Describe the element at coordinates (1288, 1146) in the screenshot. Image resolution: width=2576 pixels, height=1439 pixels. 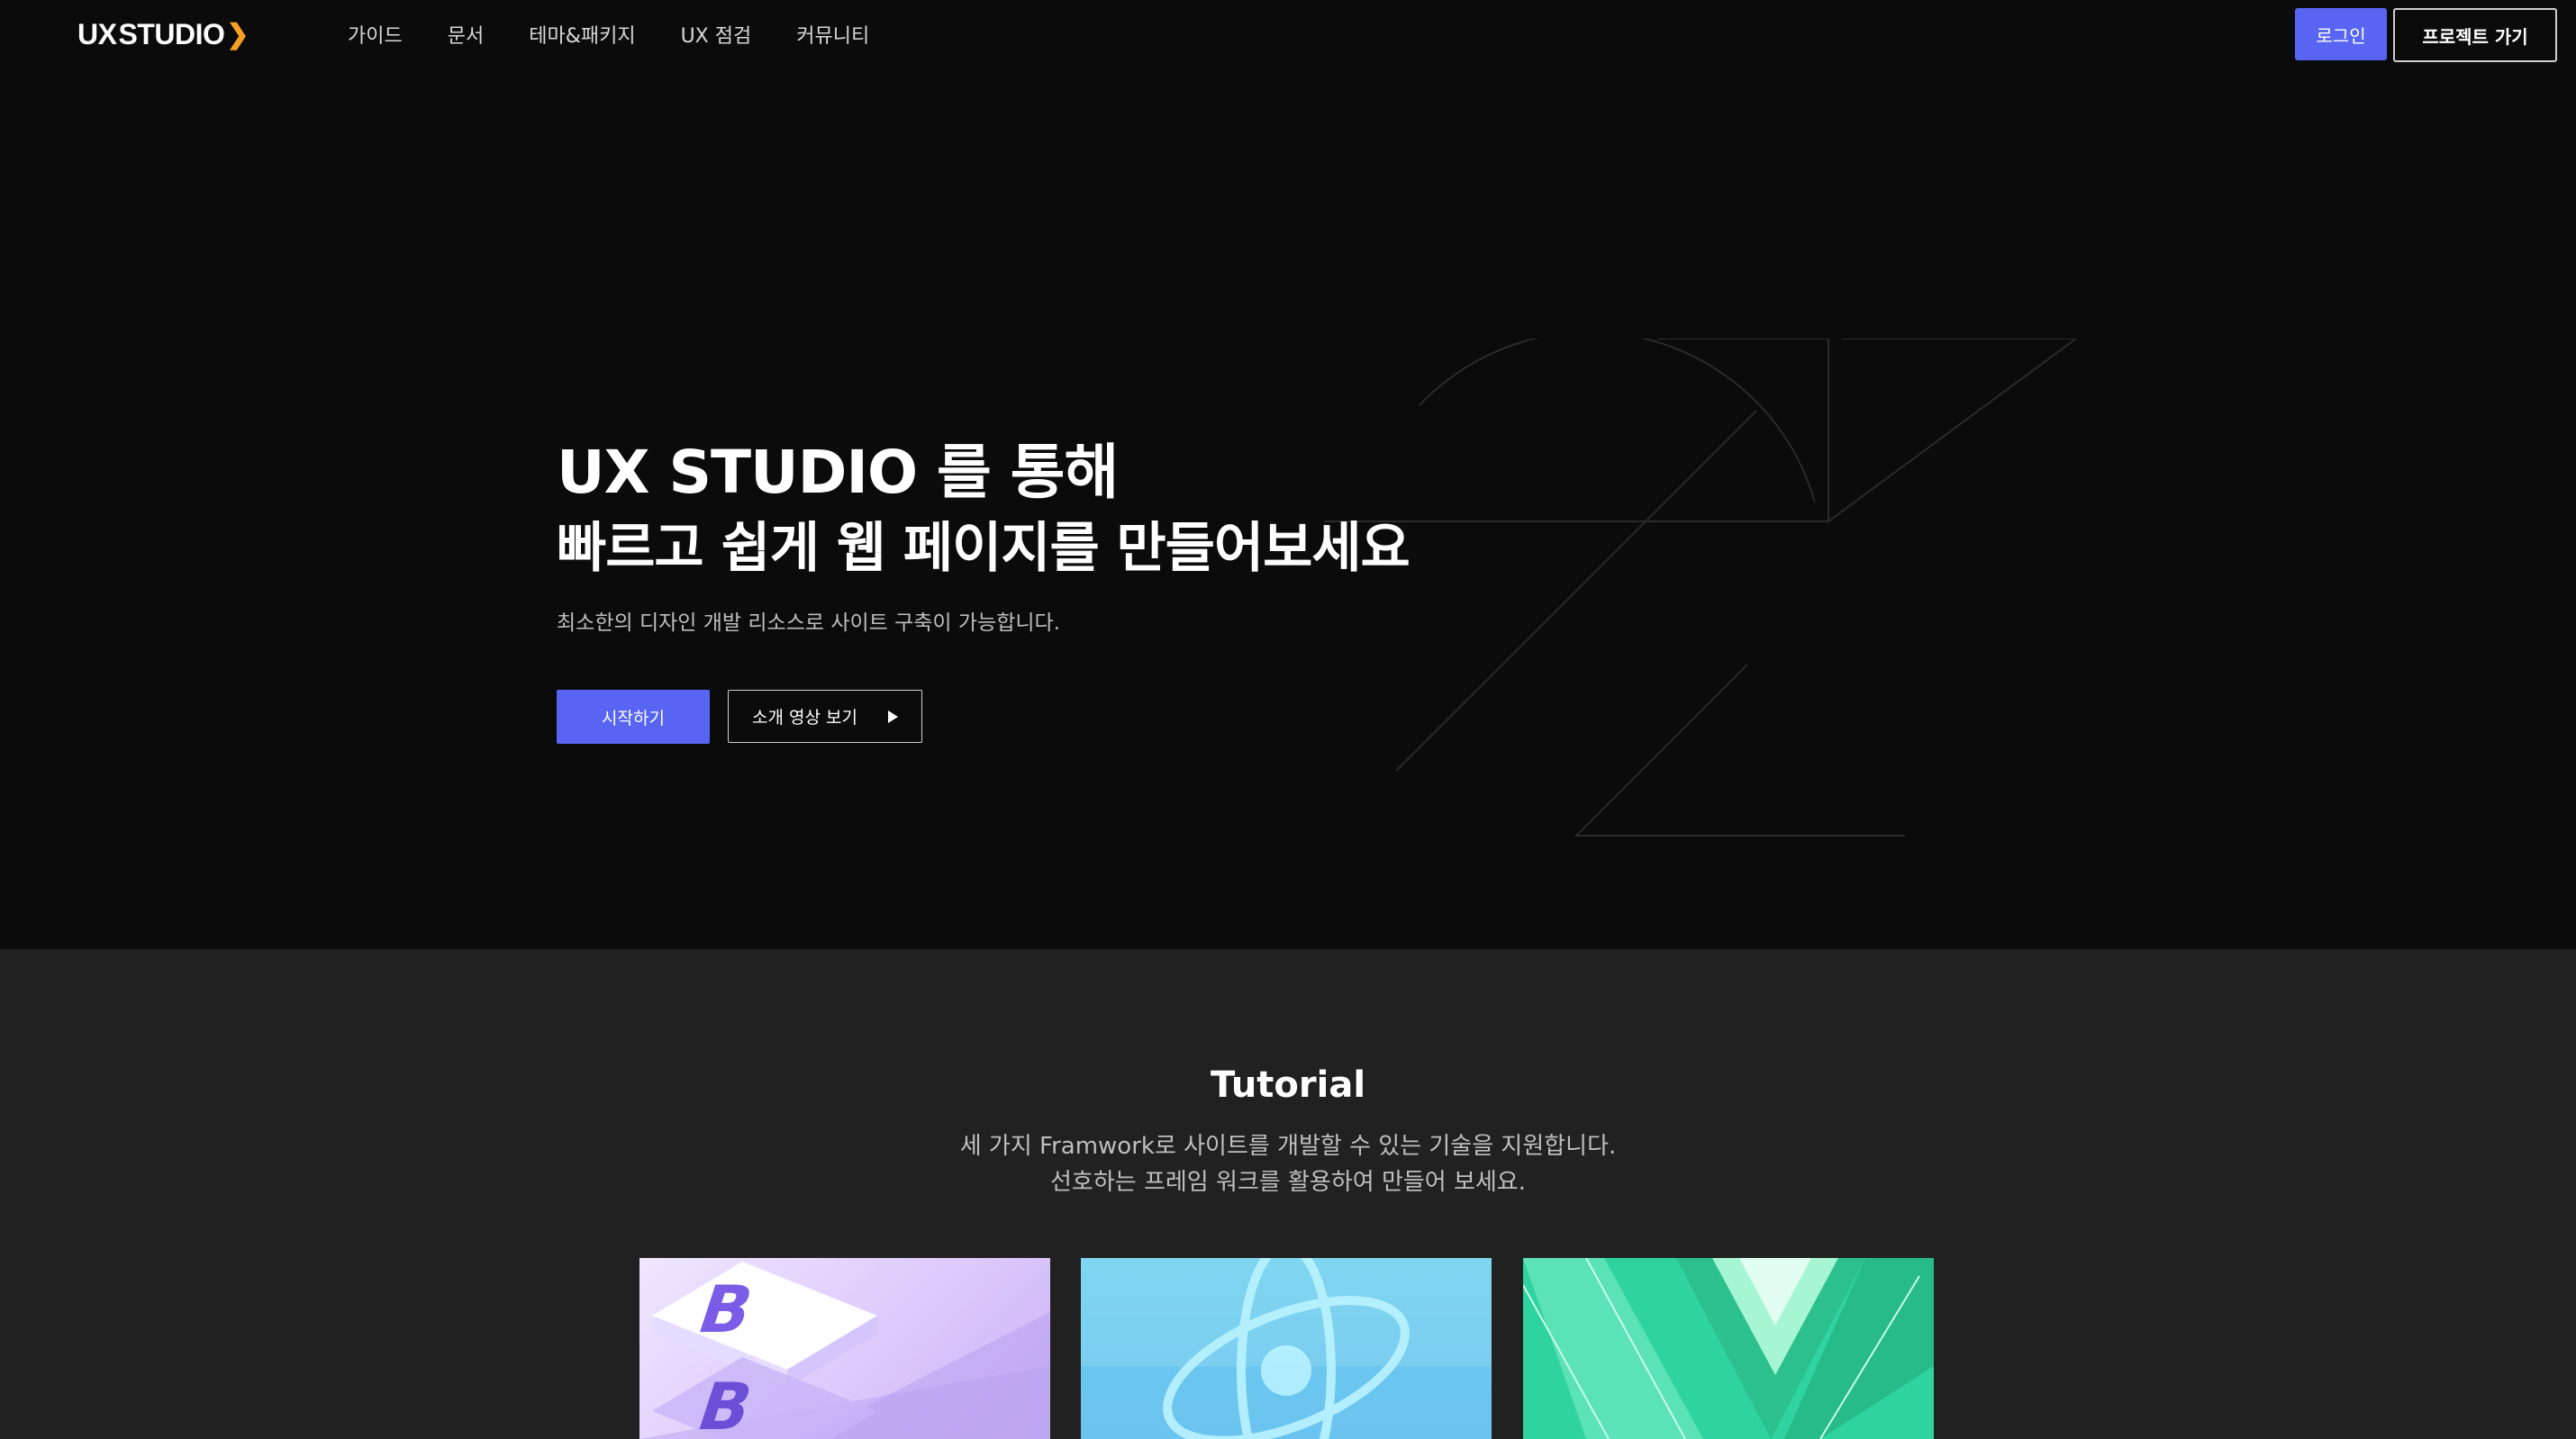
I see `tutorial-description-line1: 세 가지 Framwork로 사이트를 개발할 수 있는 기술을 지원합니다.` at that location.